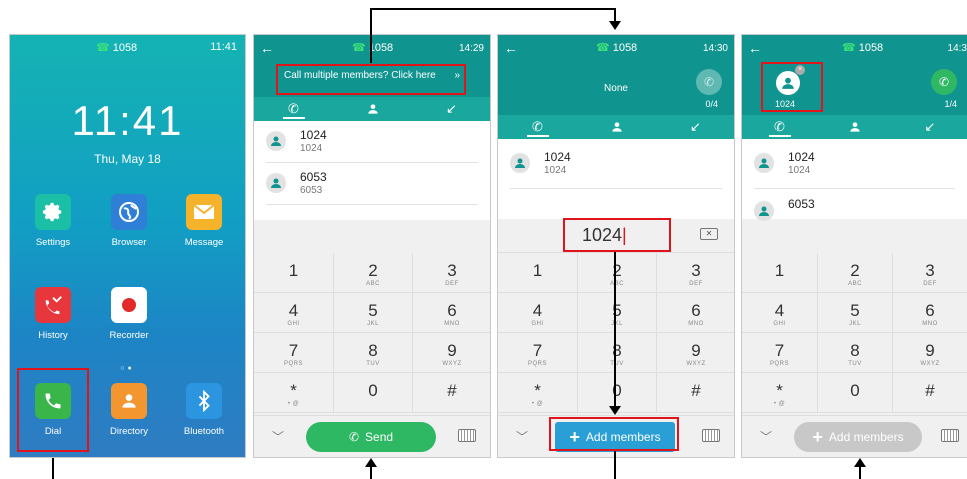 Image resolution: width=967 pixels, height=479 pixels. Describe the element at coordinates (53, 314) in the screenshot. I see `app-history: History` at that location.